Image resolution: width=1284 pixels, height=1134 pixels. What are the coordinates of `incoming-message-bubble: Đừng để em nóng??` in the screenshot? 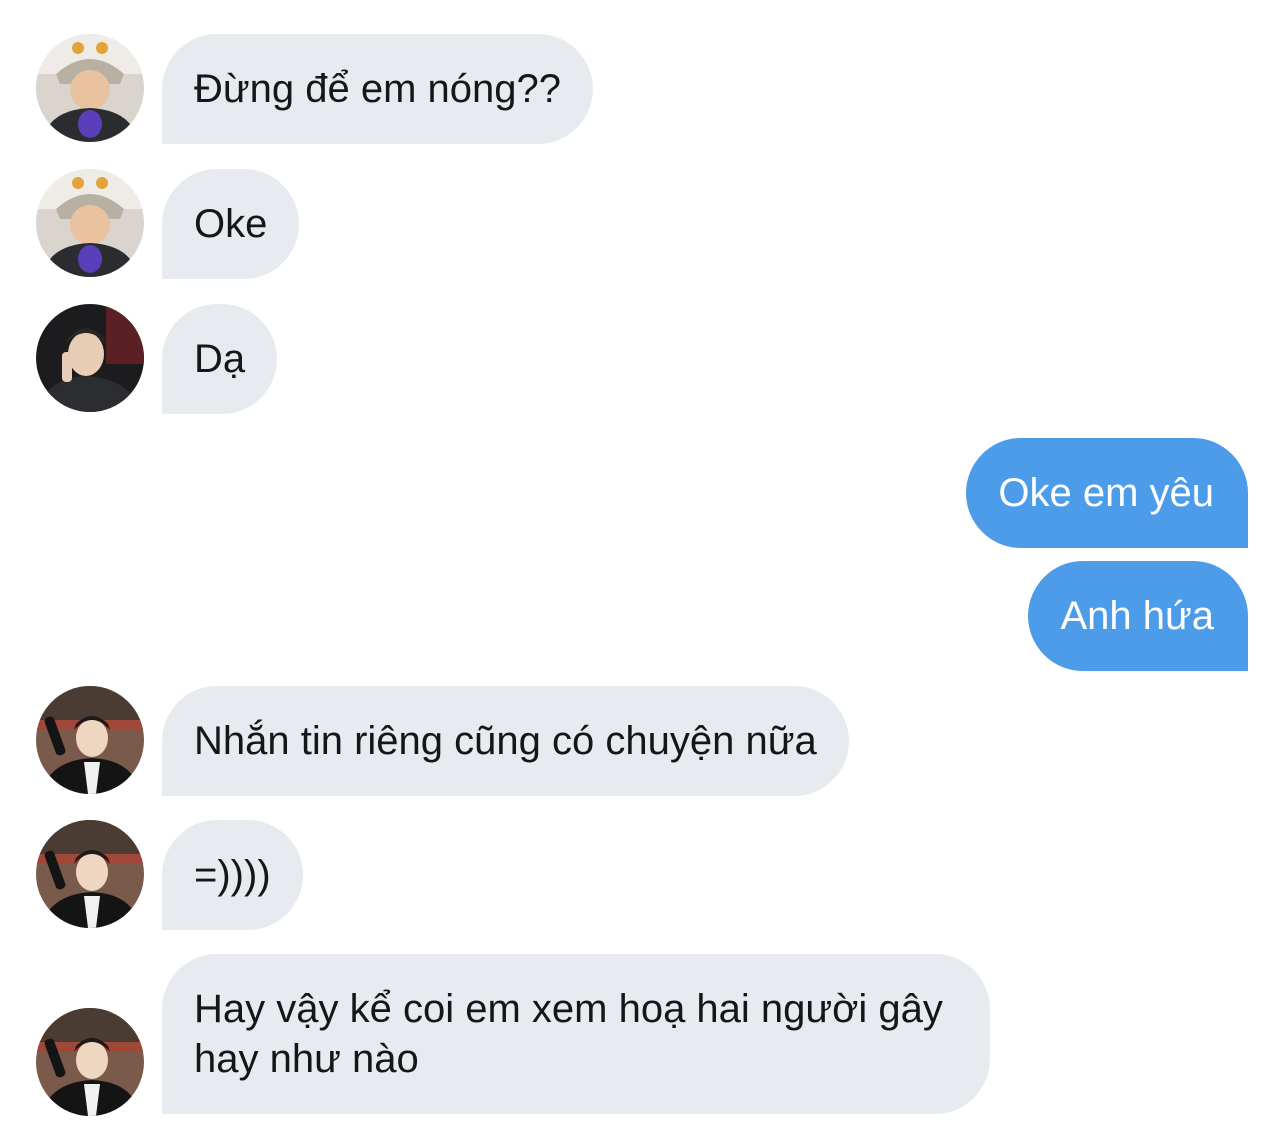 It's located at (378, 89).